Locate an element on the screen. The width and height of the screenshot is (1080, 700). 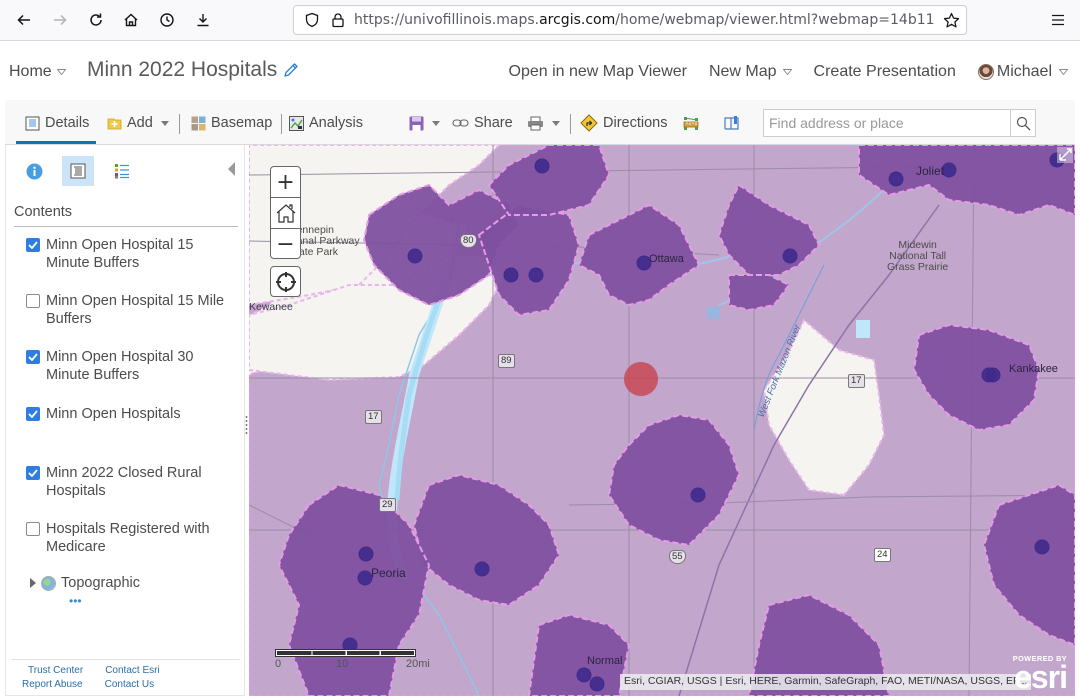
globe-icon is located at coordinates (48, 583).